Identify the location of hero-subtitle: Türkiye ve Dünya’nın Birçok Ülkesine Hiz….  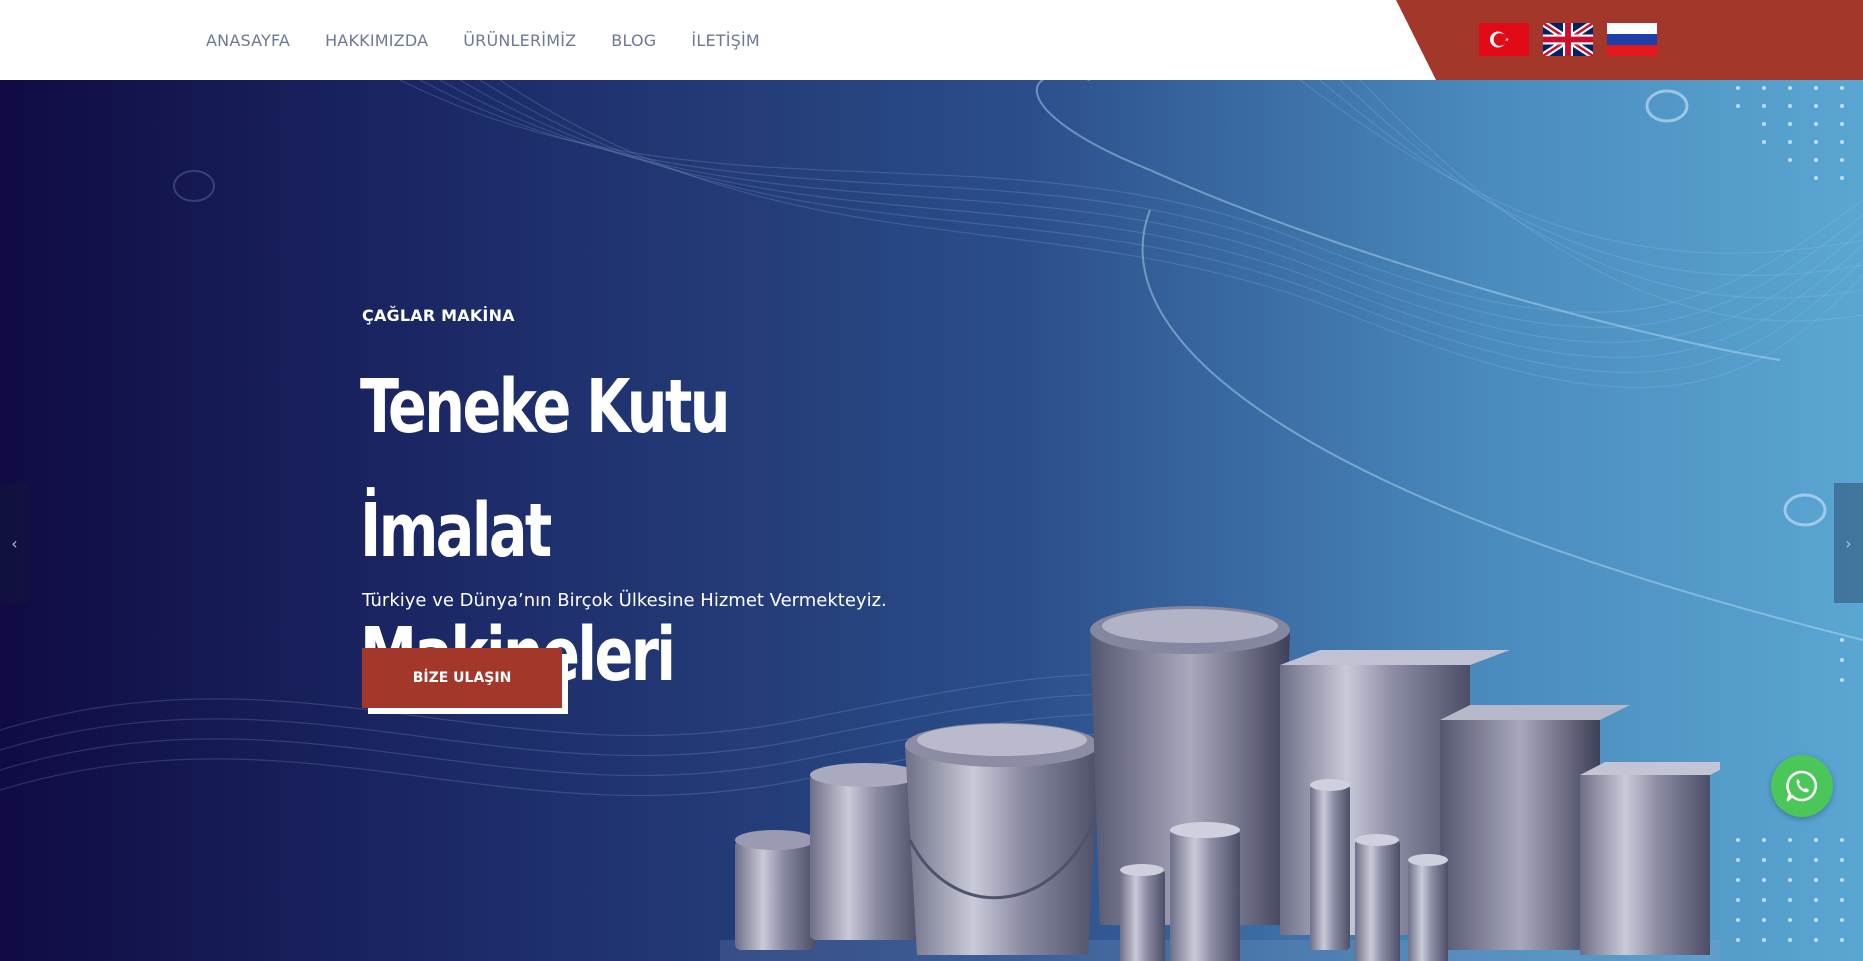
(624, 600).